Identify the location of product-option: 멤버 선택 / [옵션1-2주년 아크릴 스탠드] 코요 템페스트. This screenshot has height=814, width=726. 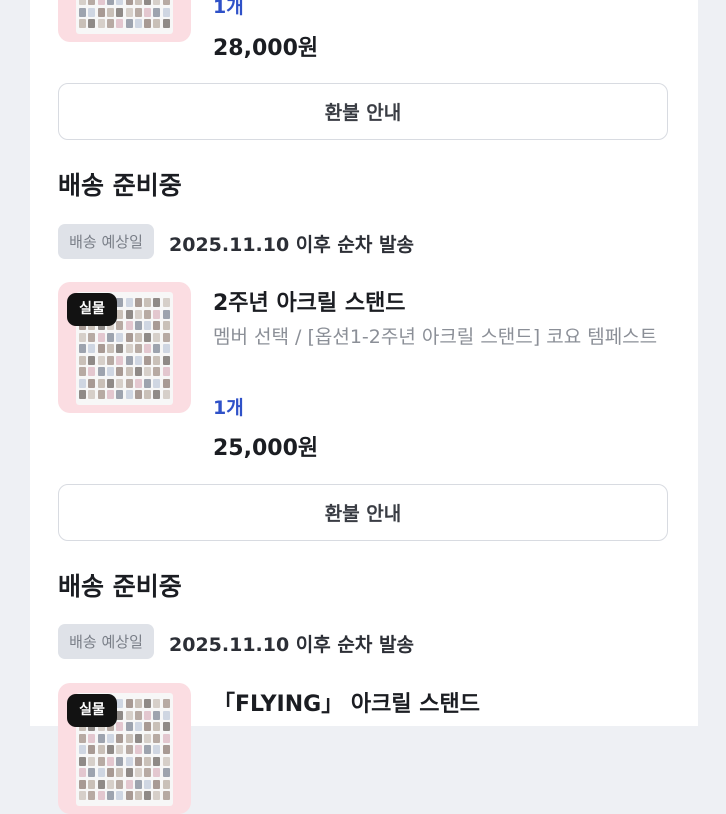
(435, 337).